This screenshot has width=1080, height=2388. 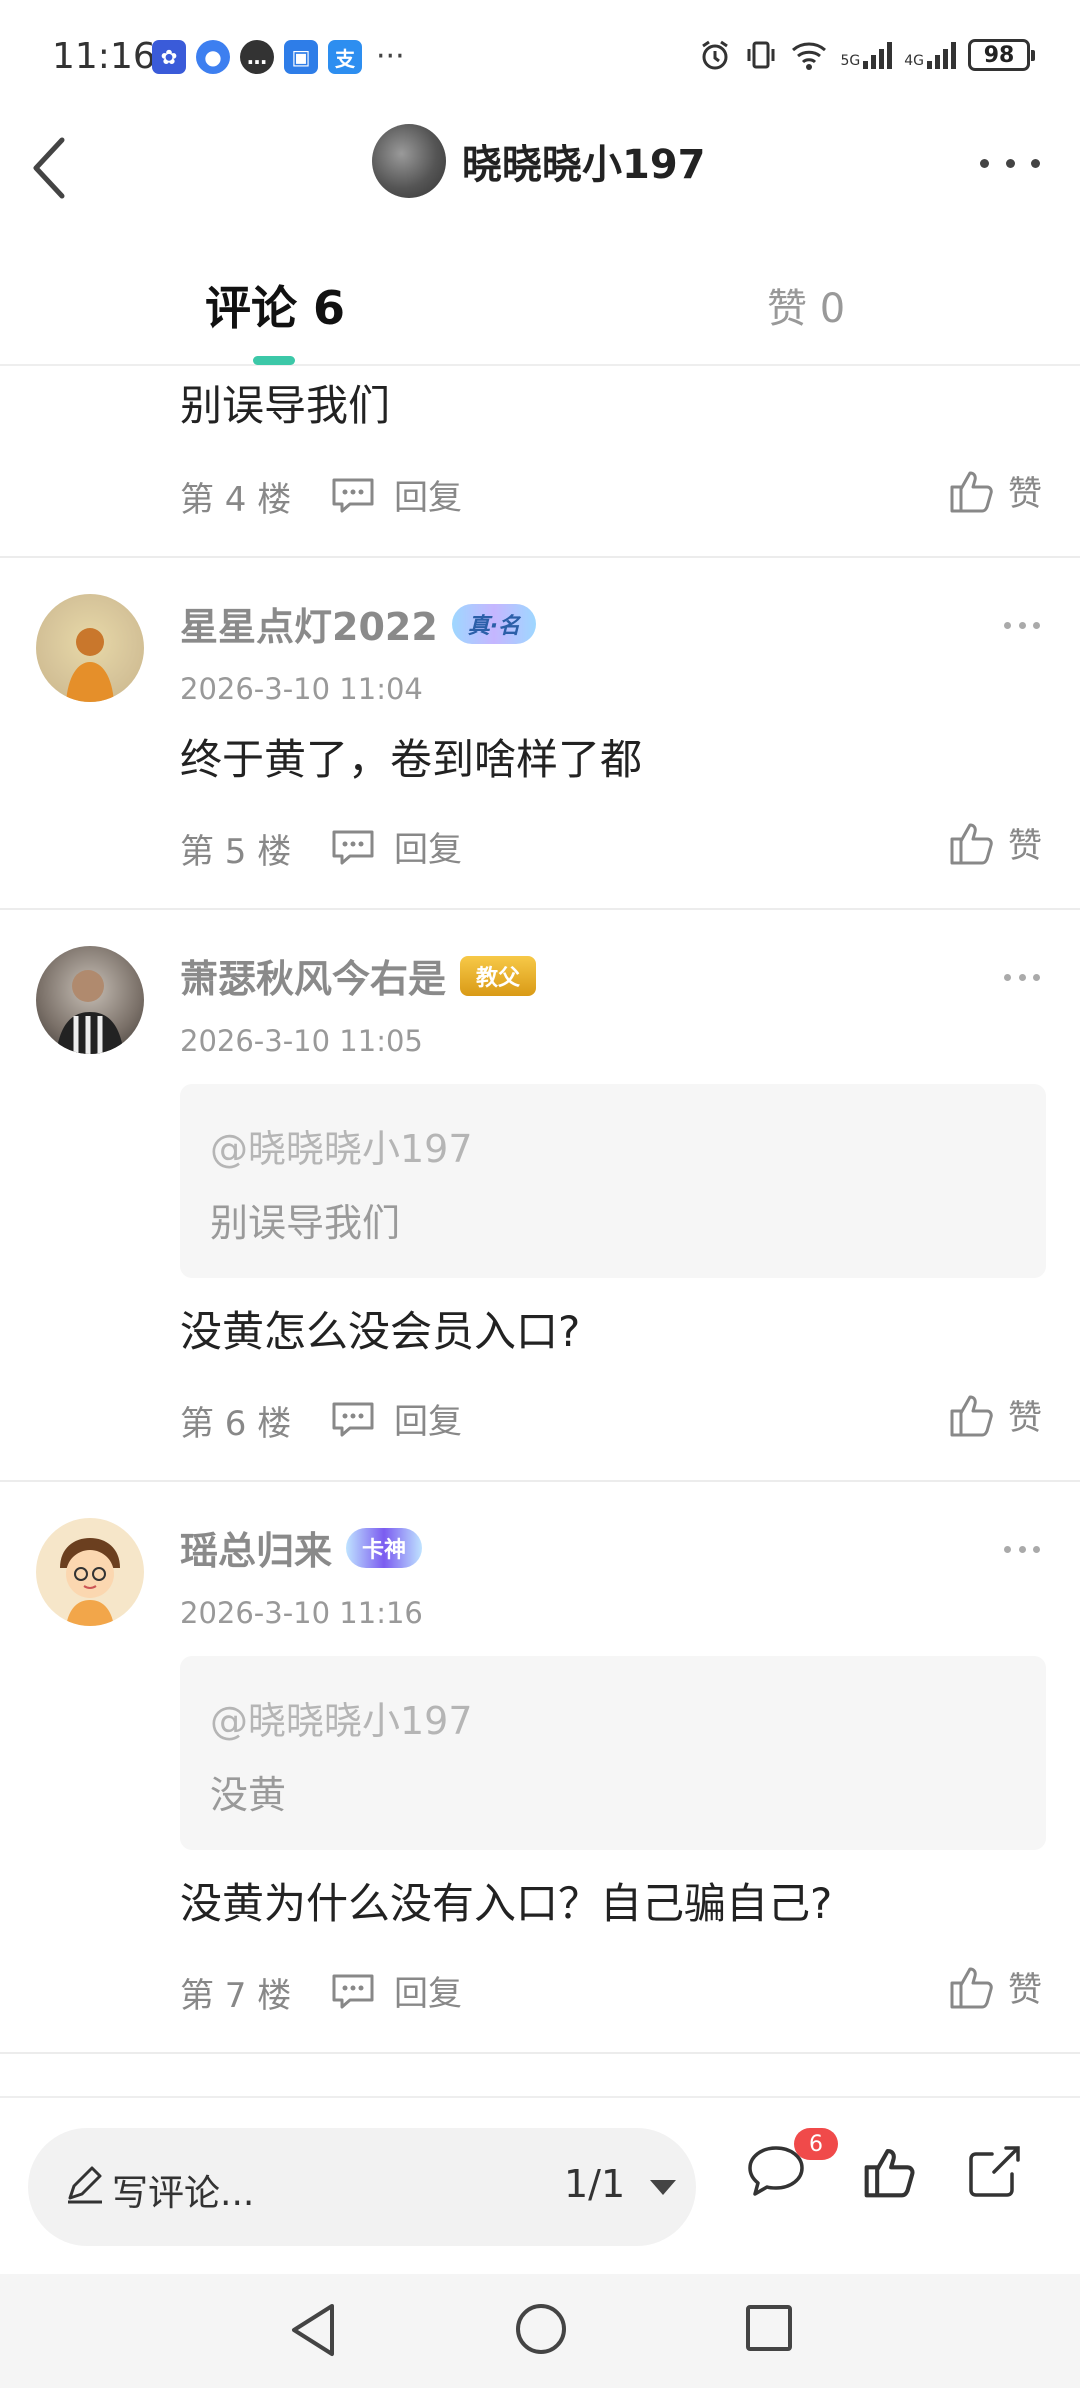 I want to click on bottom-action-bar: 写评论... 1/1 6, so click(x=540, y=2185).